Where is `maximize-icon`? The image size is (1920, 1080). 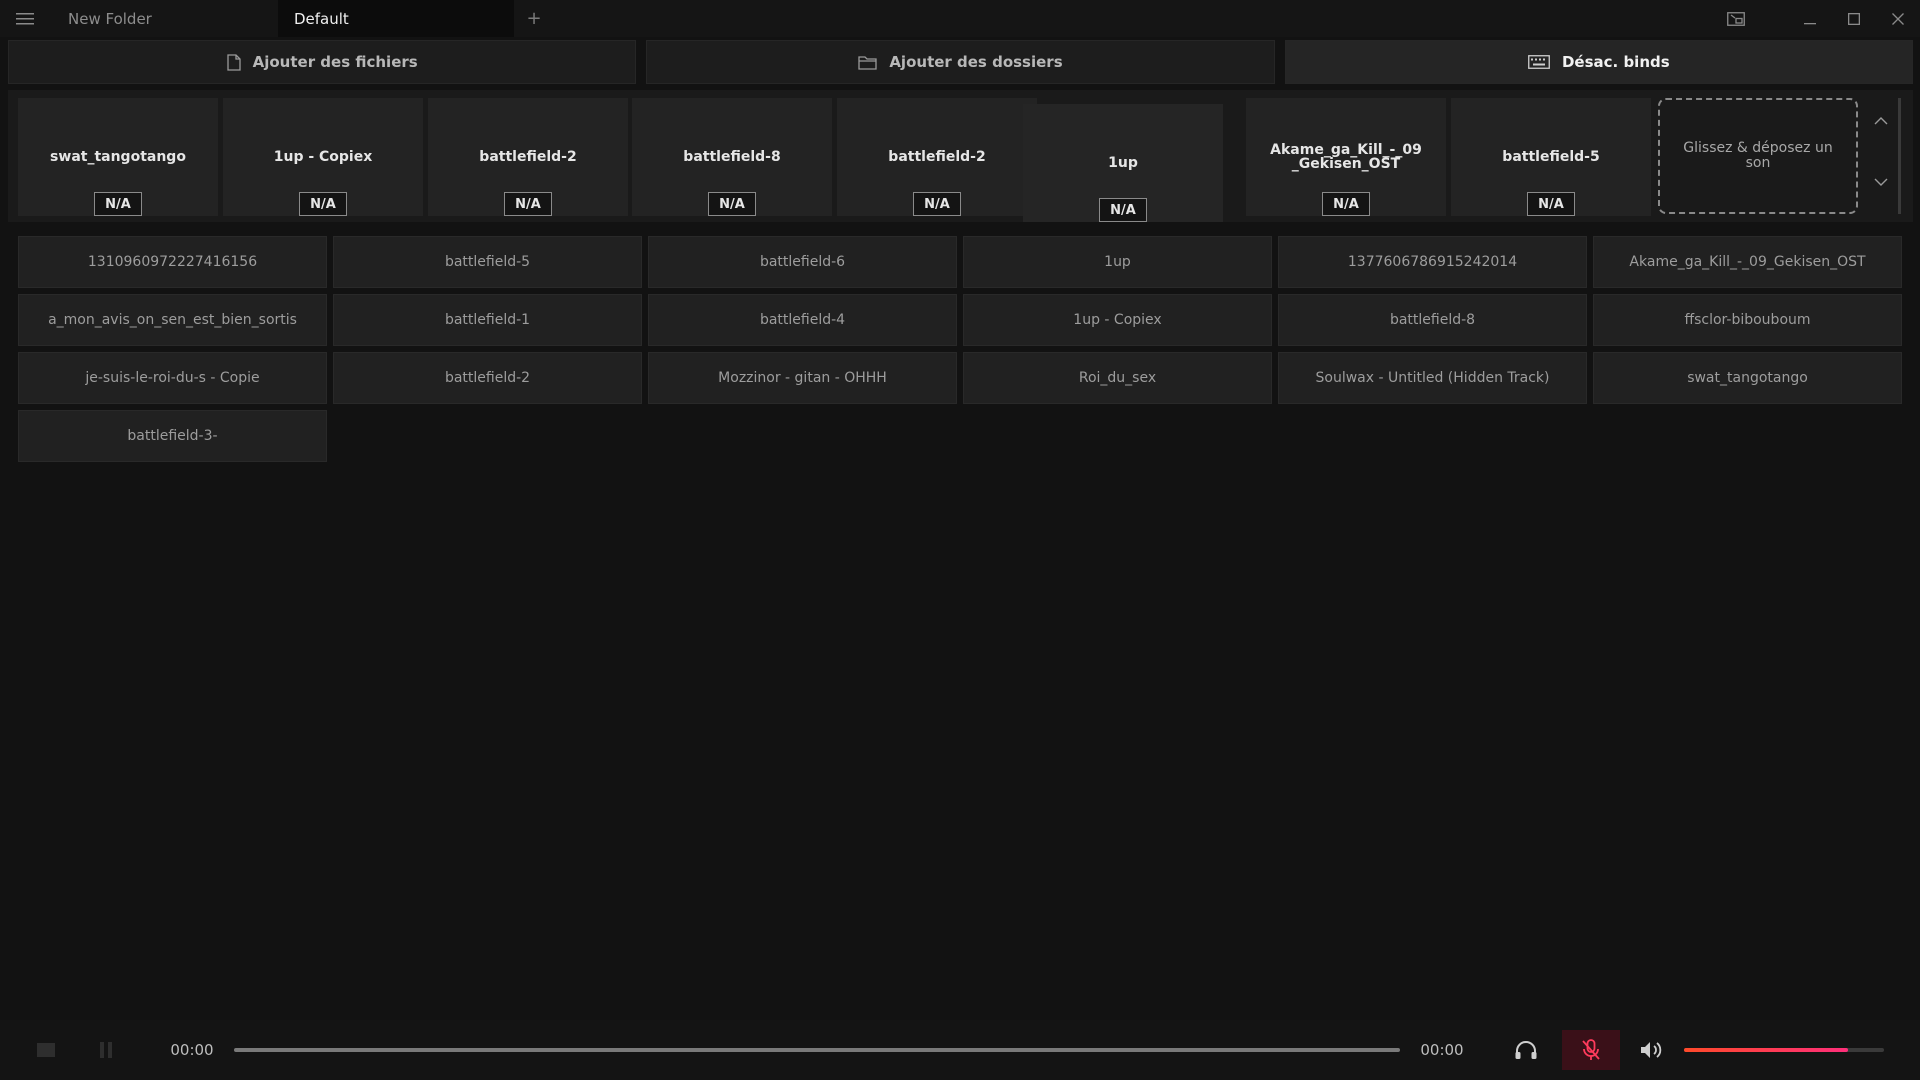 maximize-icon is located at coordinates (1854, 18).